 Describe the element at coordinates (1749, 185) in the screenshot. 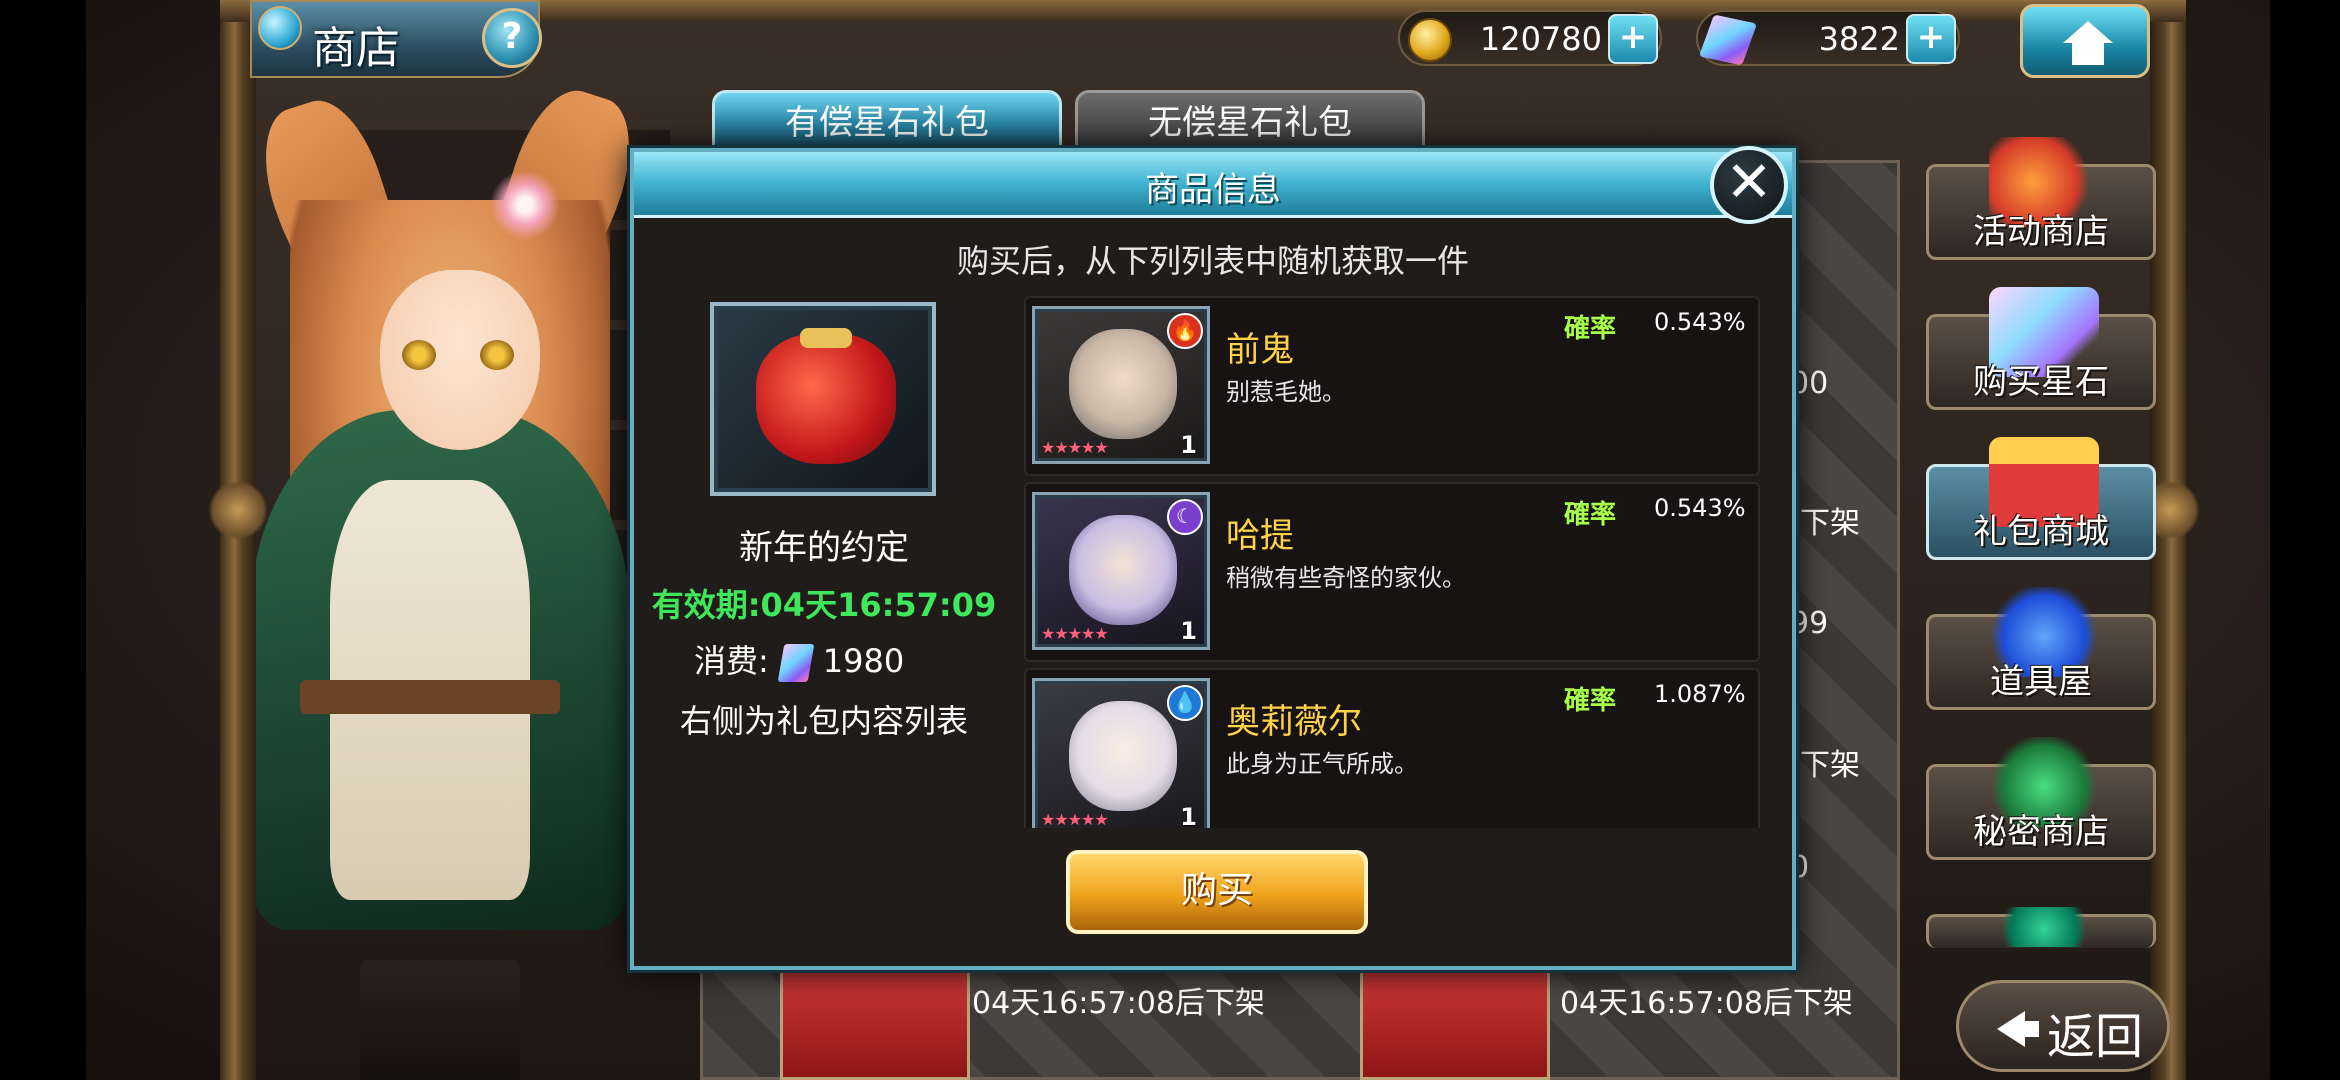

I see `close-button: ✕` at that location.